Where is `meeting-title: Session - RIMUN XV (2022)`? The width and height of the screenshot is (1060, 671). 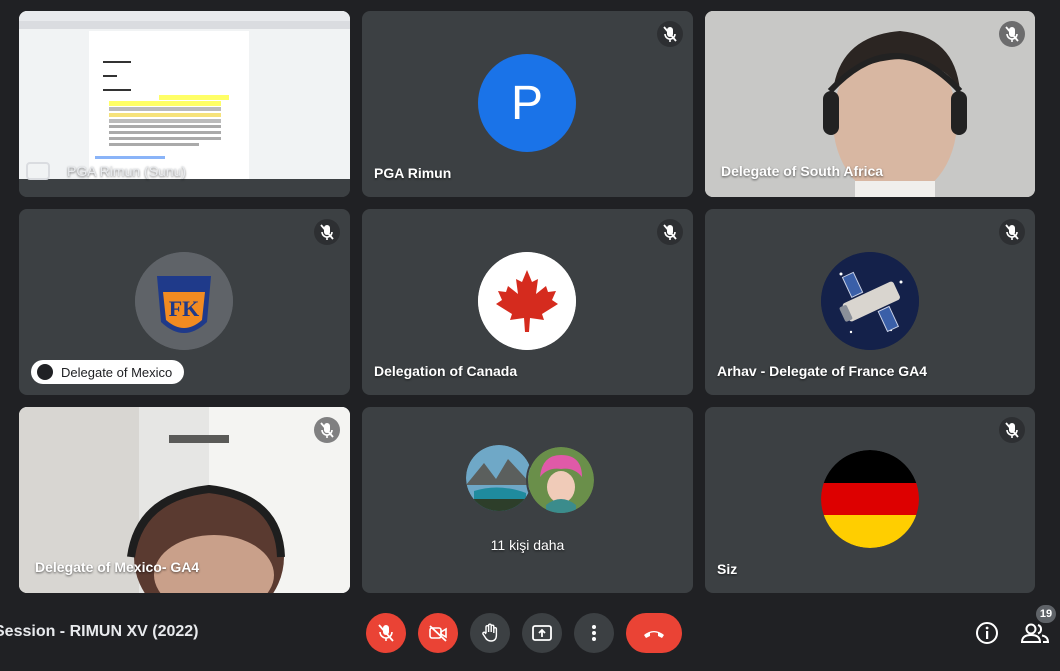
meeting-title: Session - RIMUN XV (2022) is located at coordinates (99, 631).